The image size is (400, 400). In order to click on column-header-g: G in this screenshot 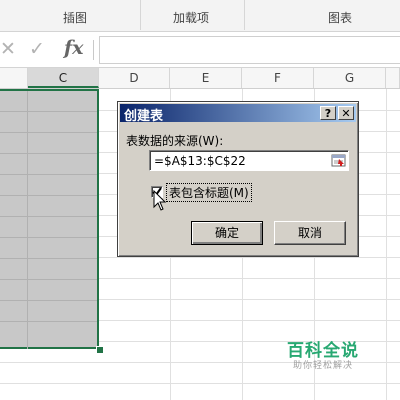, I will do `click(350, 78)`.